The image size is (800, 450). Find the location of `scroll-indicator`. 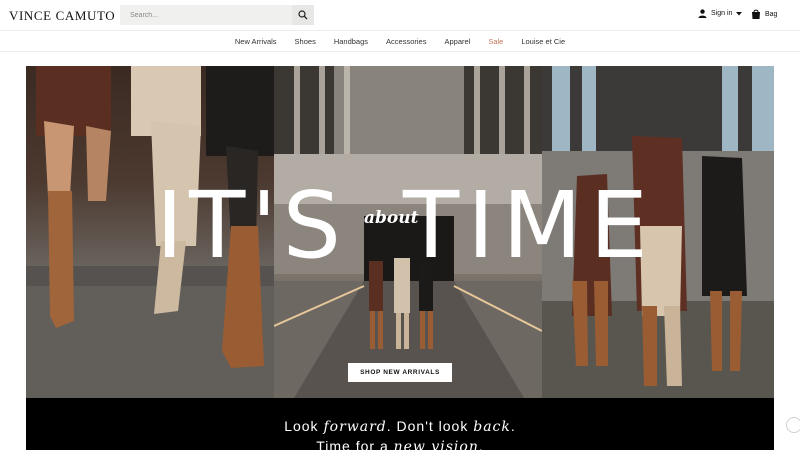

scroll-indicator is located at coordinates (793, 425).